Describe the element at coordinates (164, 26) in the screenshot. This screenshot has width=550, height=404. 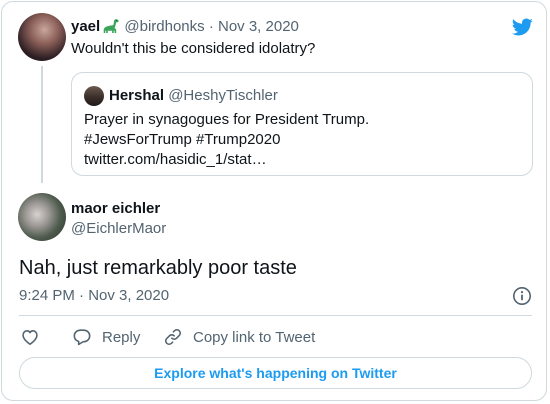
I see `parent-author-handle: @birdhonks` at that location.